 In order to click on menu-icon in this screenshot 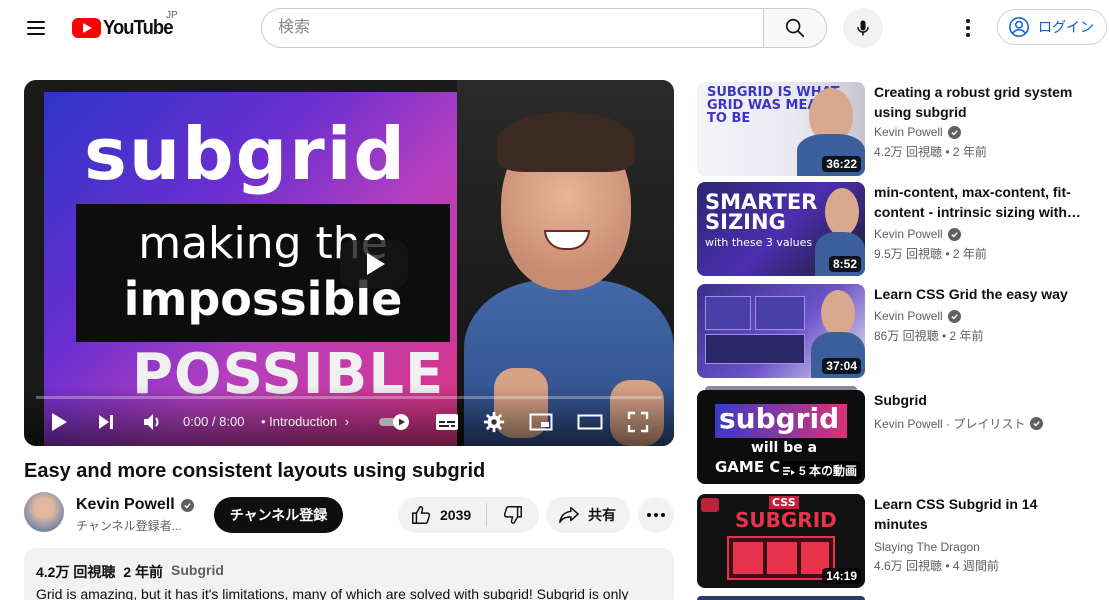, I will do `click(36, 28)`.